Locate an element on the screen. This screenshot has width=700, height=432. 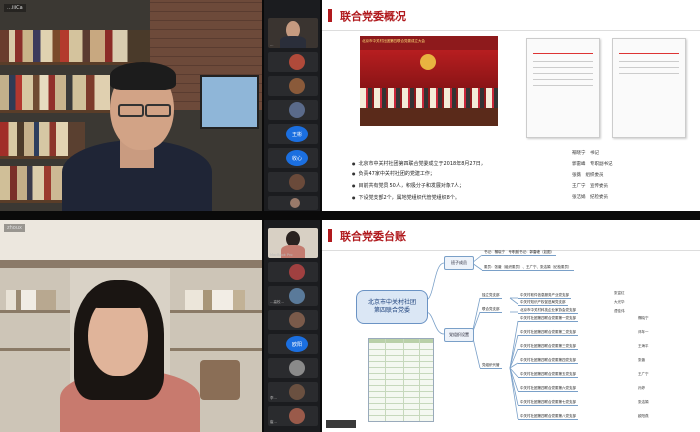
managed-leader: 王海平 is located at coordinates (643, 346).